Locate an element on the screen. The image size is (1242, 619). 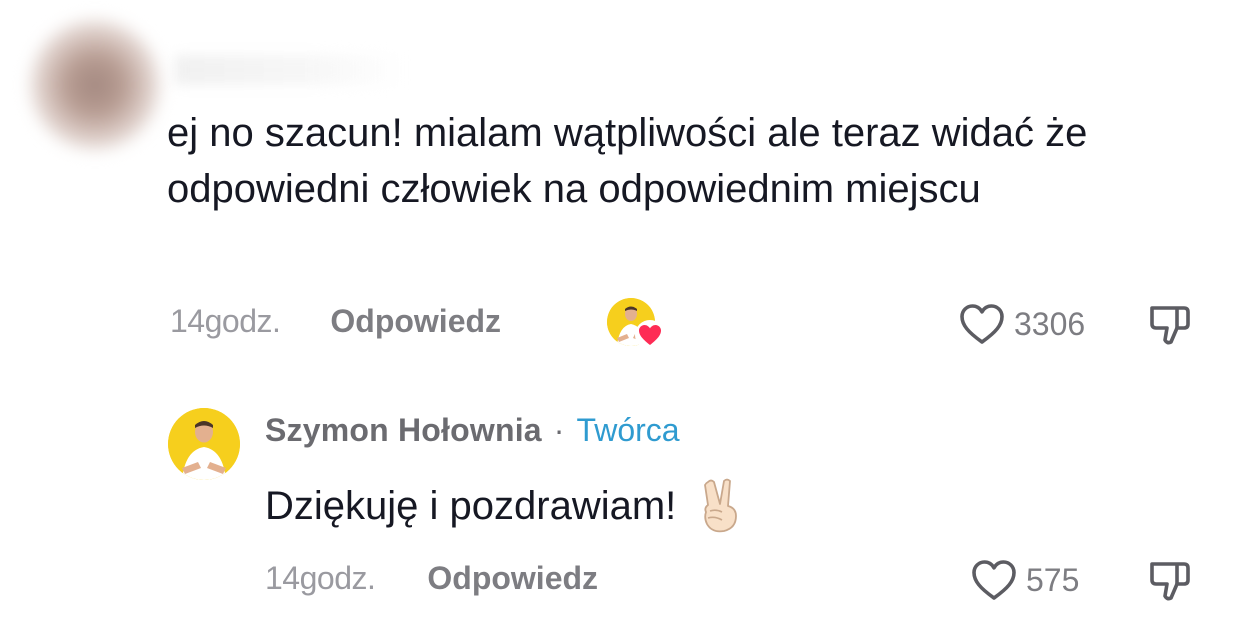
comment-like-button: 3306 is located at coordinates (1021, 324).